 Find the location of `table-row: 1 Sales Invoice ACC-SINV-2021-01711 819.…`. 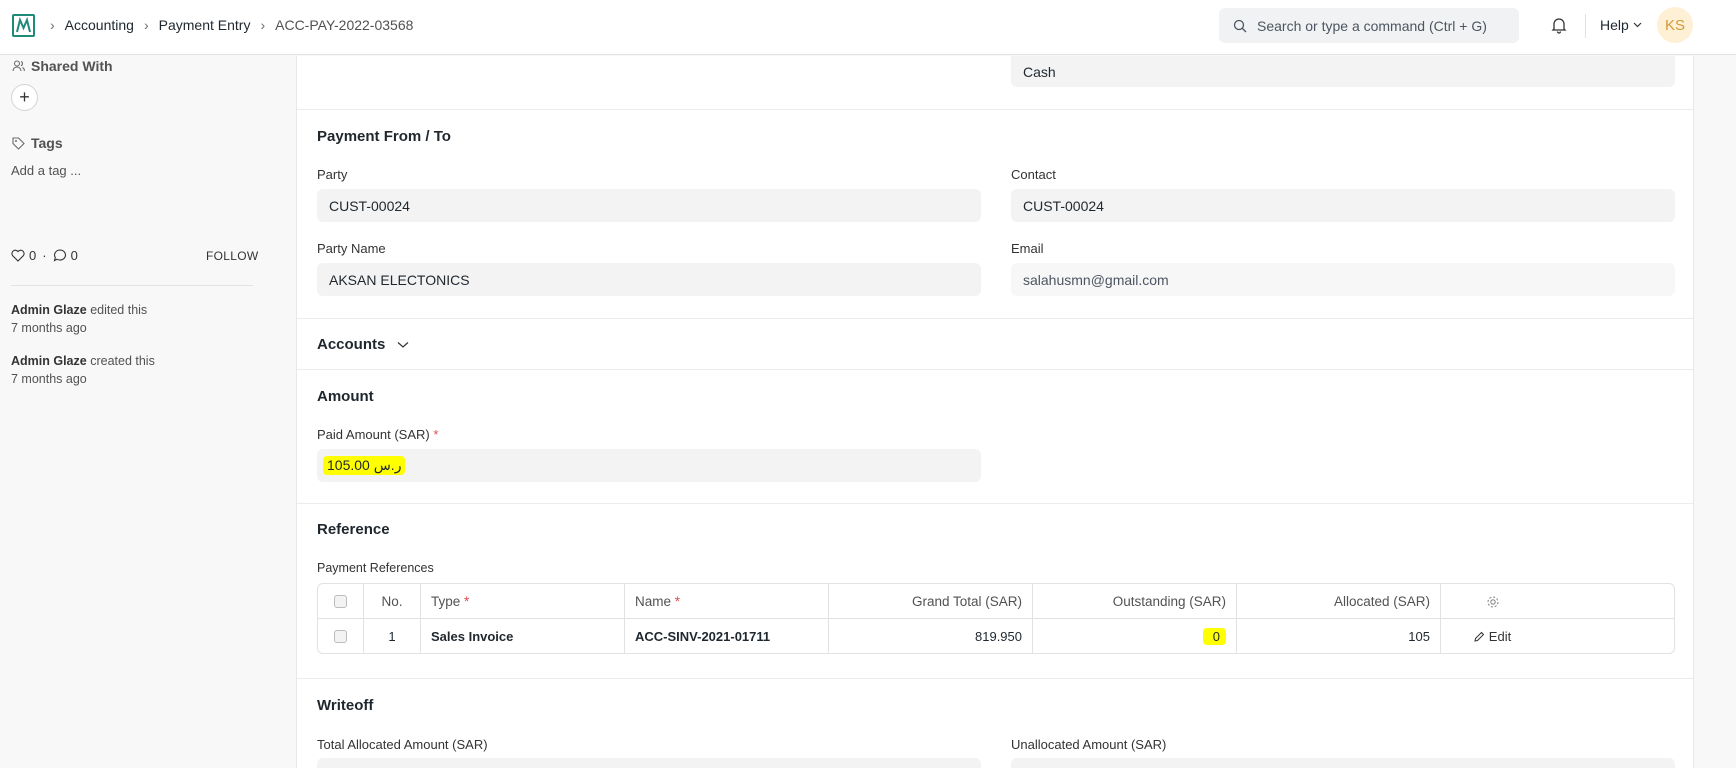

table-row: 1 Sales Invoice ACC-SINV-2021-01711 819.… is located at coordinates (996, 636).